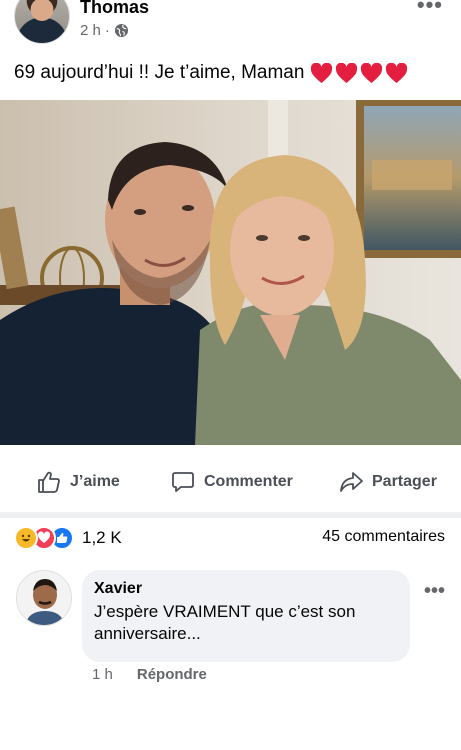 Image resolution: width=461 pixels, height=750 pixels. I want to click on post-text-row: 69 aujourd’hui !! Je t’aime, Maman, so click(211, 73).